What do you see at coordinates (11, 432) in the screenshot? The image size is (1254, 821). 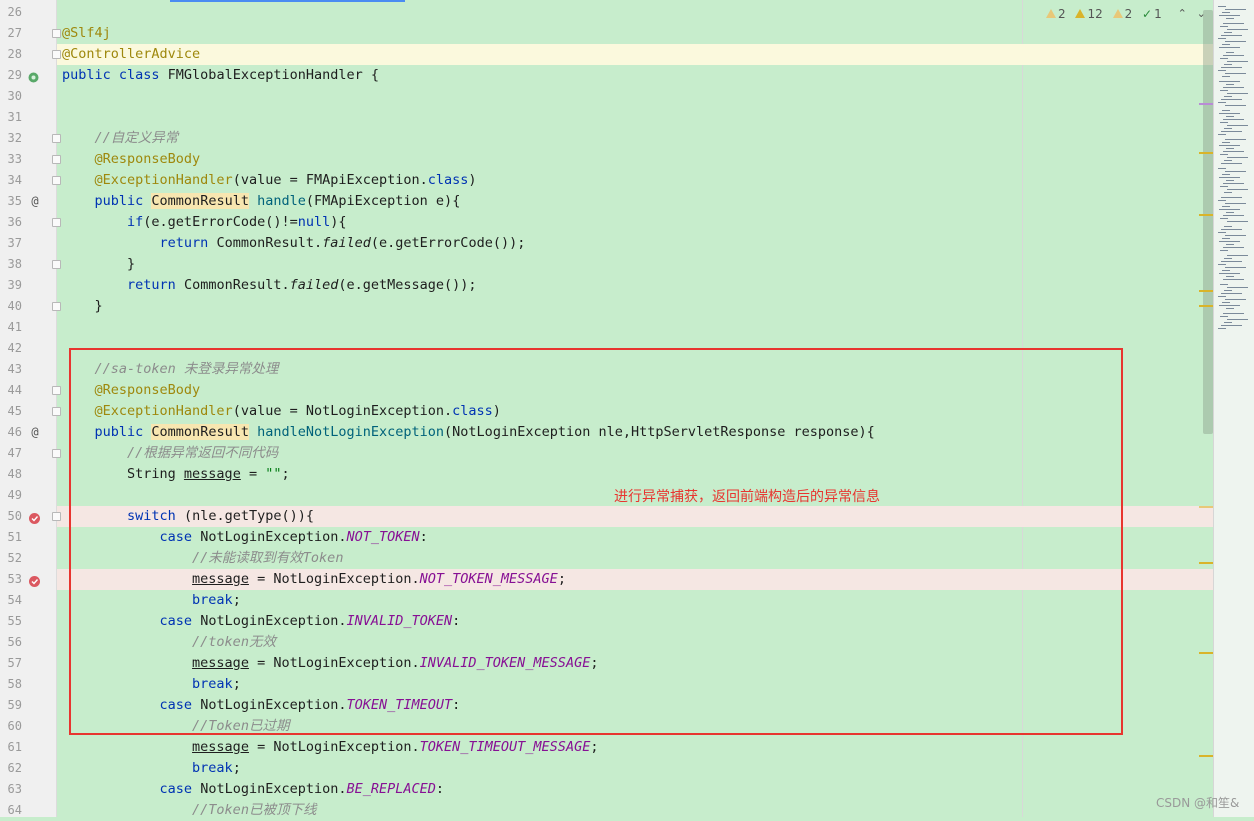 I see `line-number: 46` at bounding box center [11, 432].